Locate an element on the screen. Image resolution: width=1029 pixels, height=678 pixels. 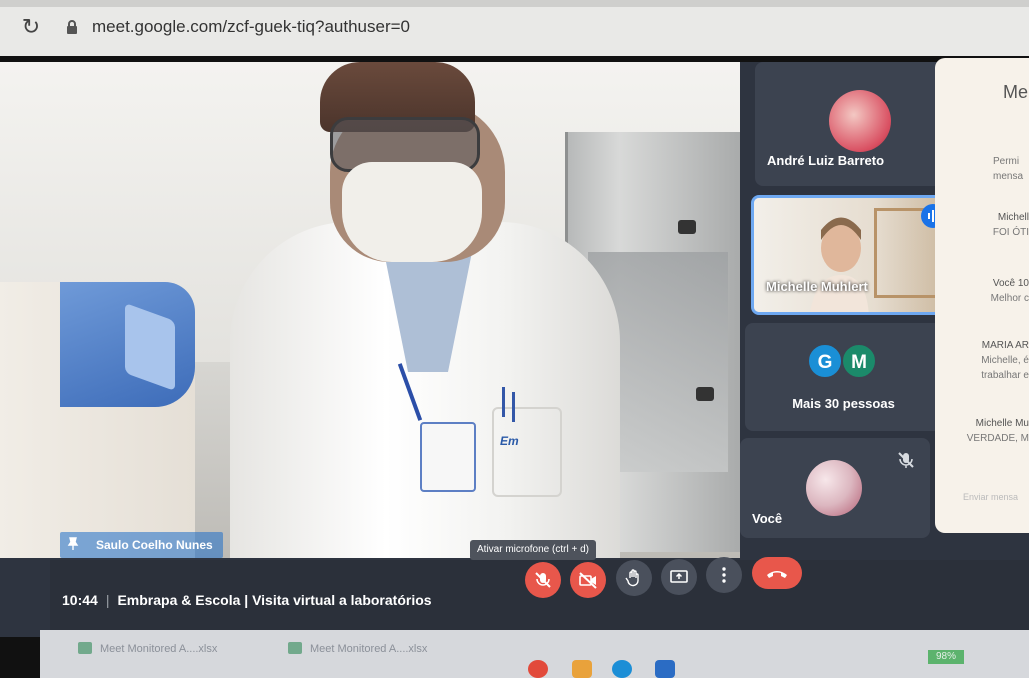
chat-info-line: Permi is located at coordinates (1006, 161).